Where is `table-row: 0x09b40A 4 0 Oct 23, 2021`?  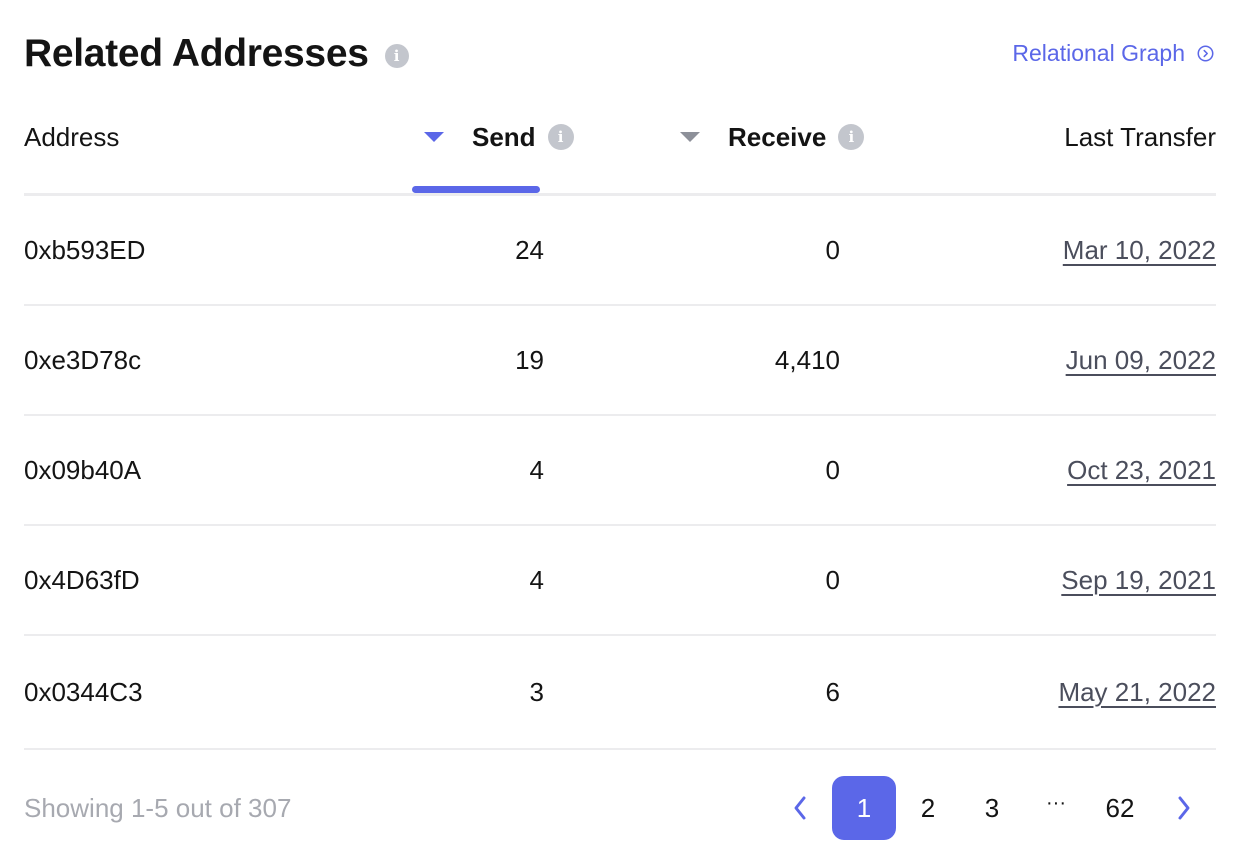
table-row: 0x09b40A 4 0 Oct 23, 2021 is located at coordinates (620, 471).